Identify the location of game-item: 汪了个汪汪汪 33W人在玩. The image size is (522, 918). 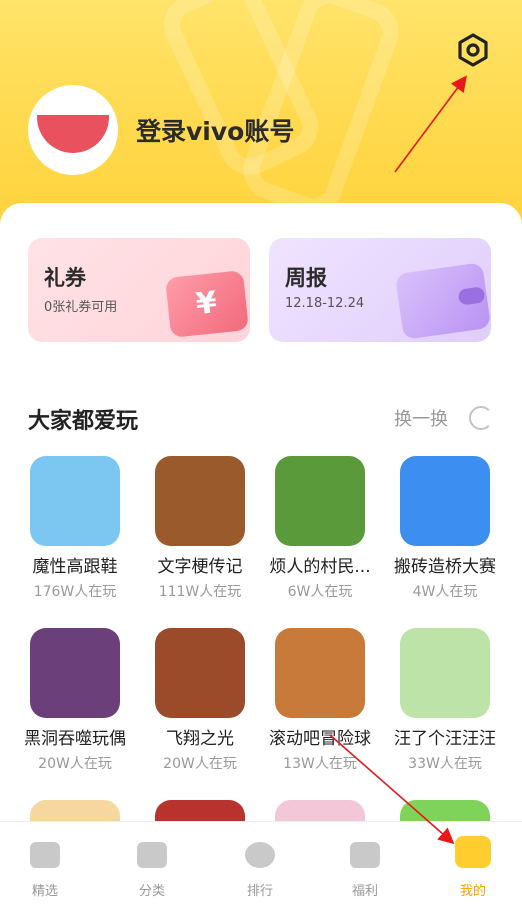
(445, 700).